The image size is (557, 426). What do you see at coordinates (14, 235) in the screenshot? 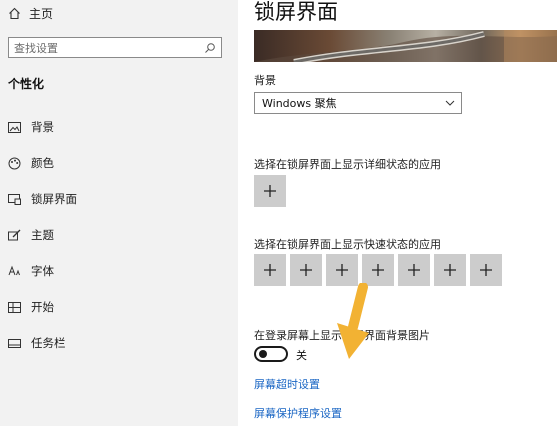
I see `theme-brush-icon` at bounding box center [14, 235].